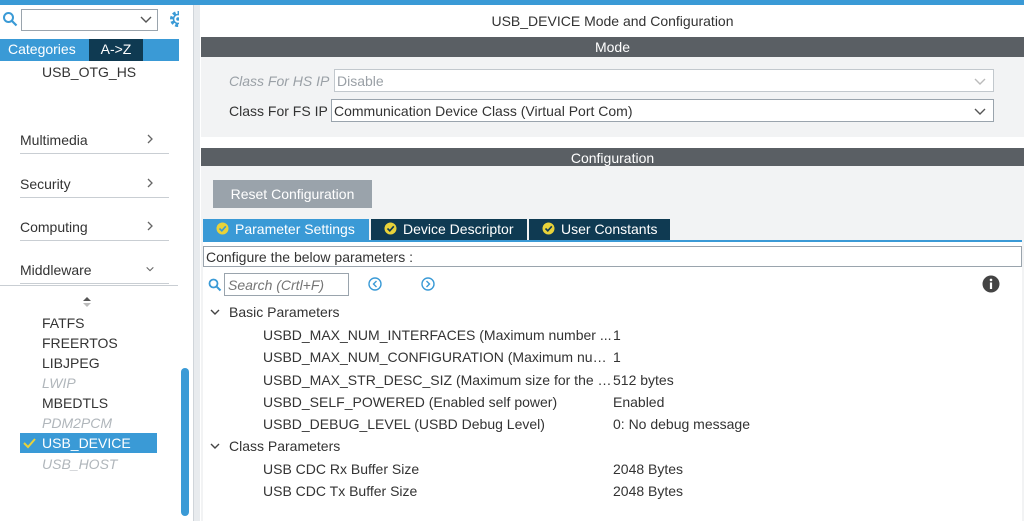 Image resolution: width=1024 pixels, height=521 pixels. Describe the element at coordinates (44, 50) in the screenshot. I see `tab-categories: Categories` at that location.